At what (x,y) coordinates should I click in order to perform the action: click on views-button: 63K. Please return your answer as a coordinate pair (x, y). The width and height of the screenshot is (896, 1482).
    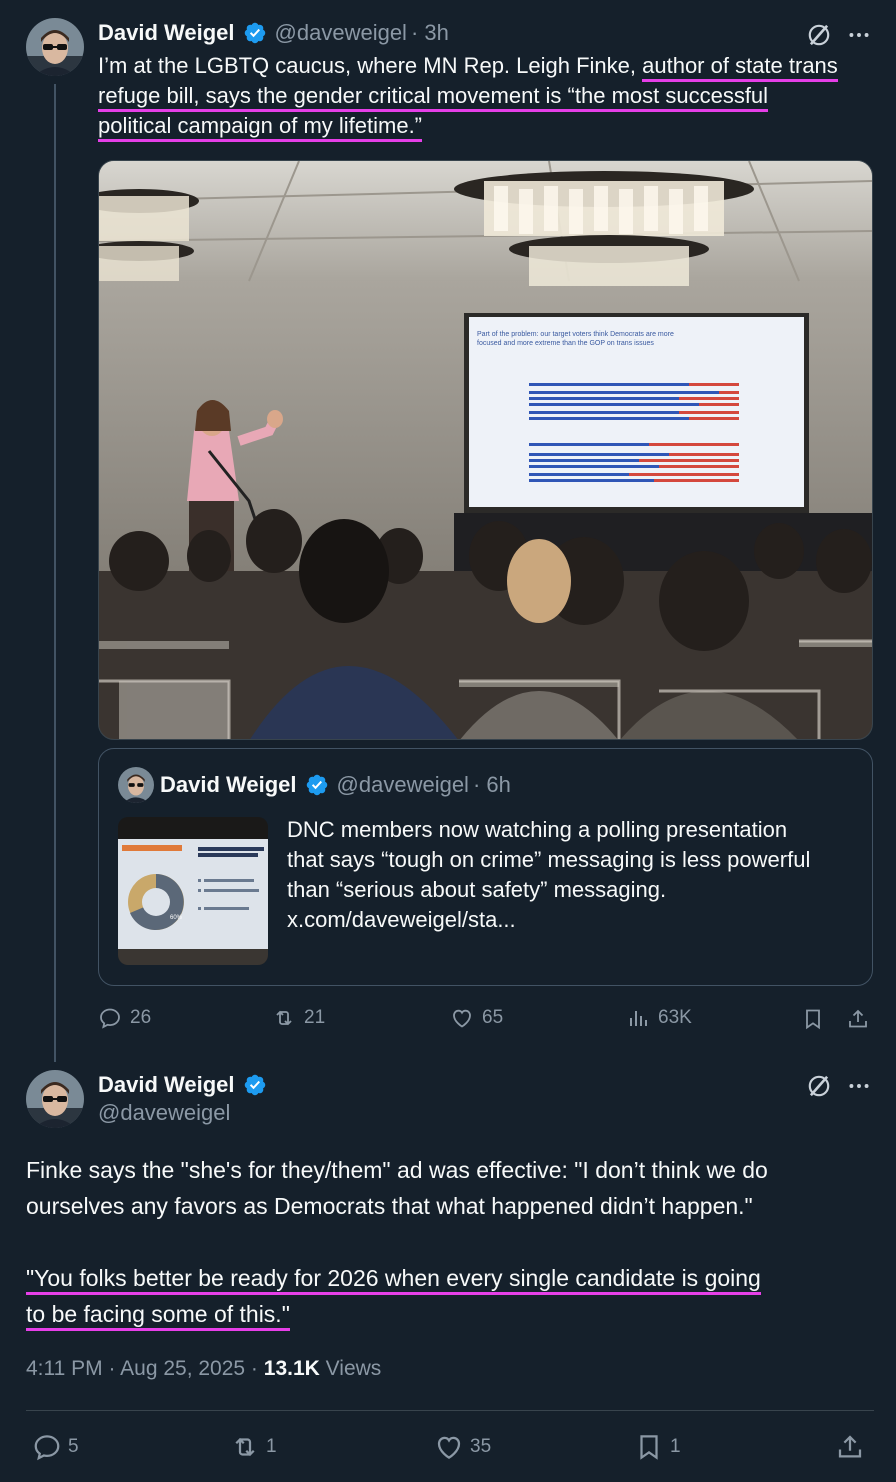
    Looking at the image, I should click on (659, 1018).